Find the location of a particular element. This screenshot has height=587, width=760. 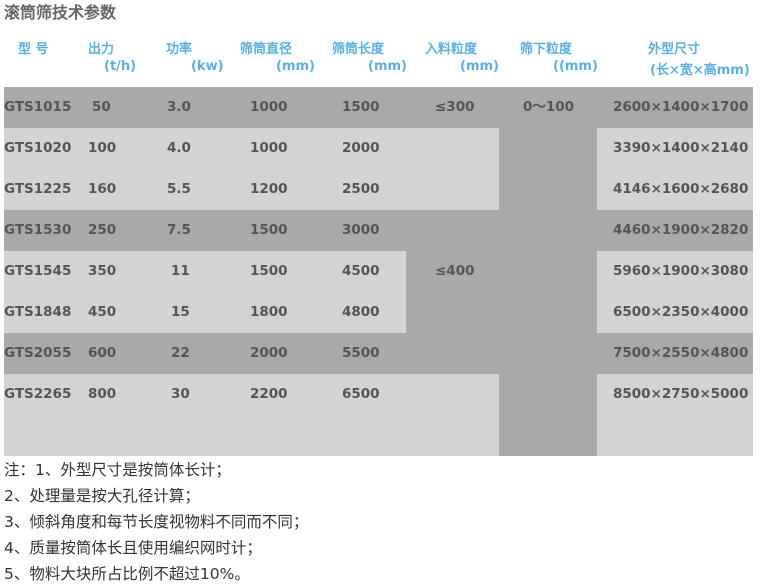

header-output: 出力 (t/h) is located at coordinates (112, 58).